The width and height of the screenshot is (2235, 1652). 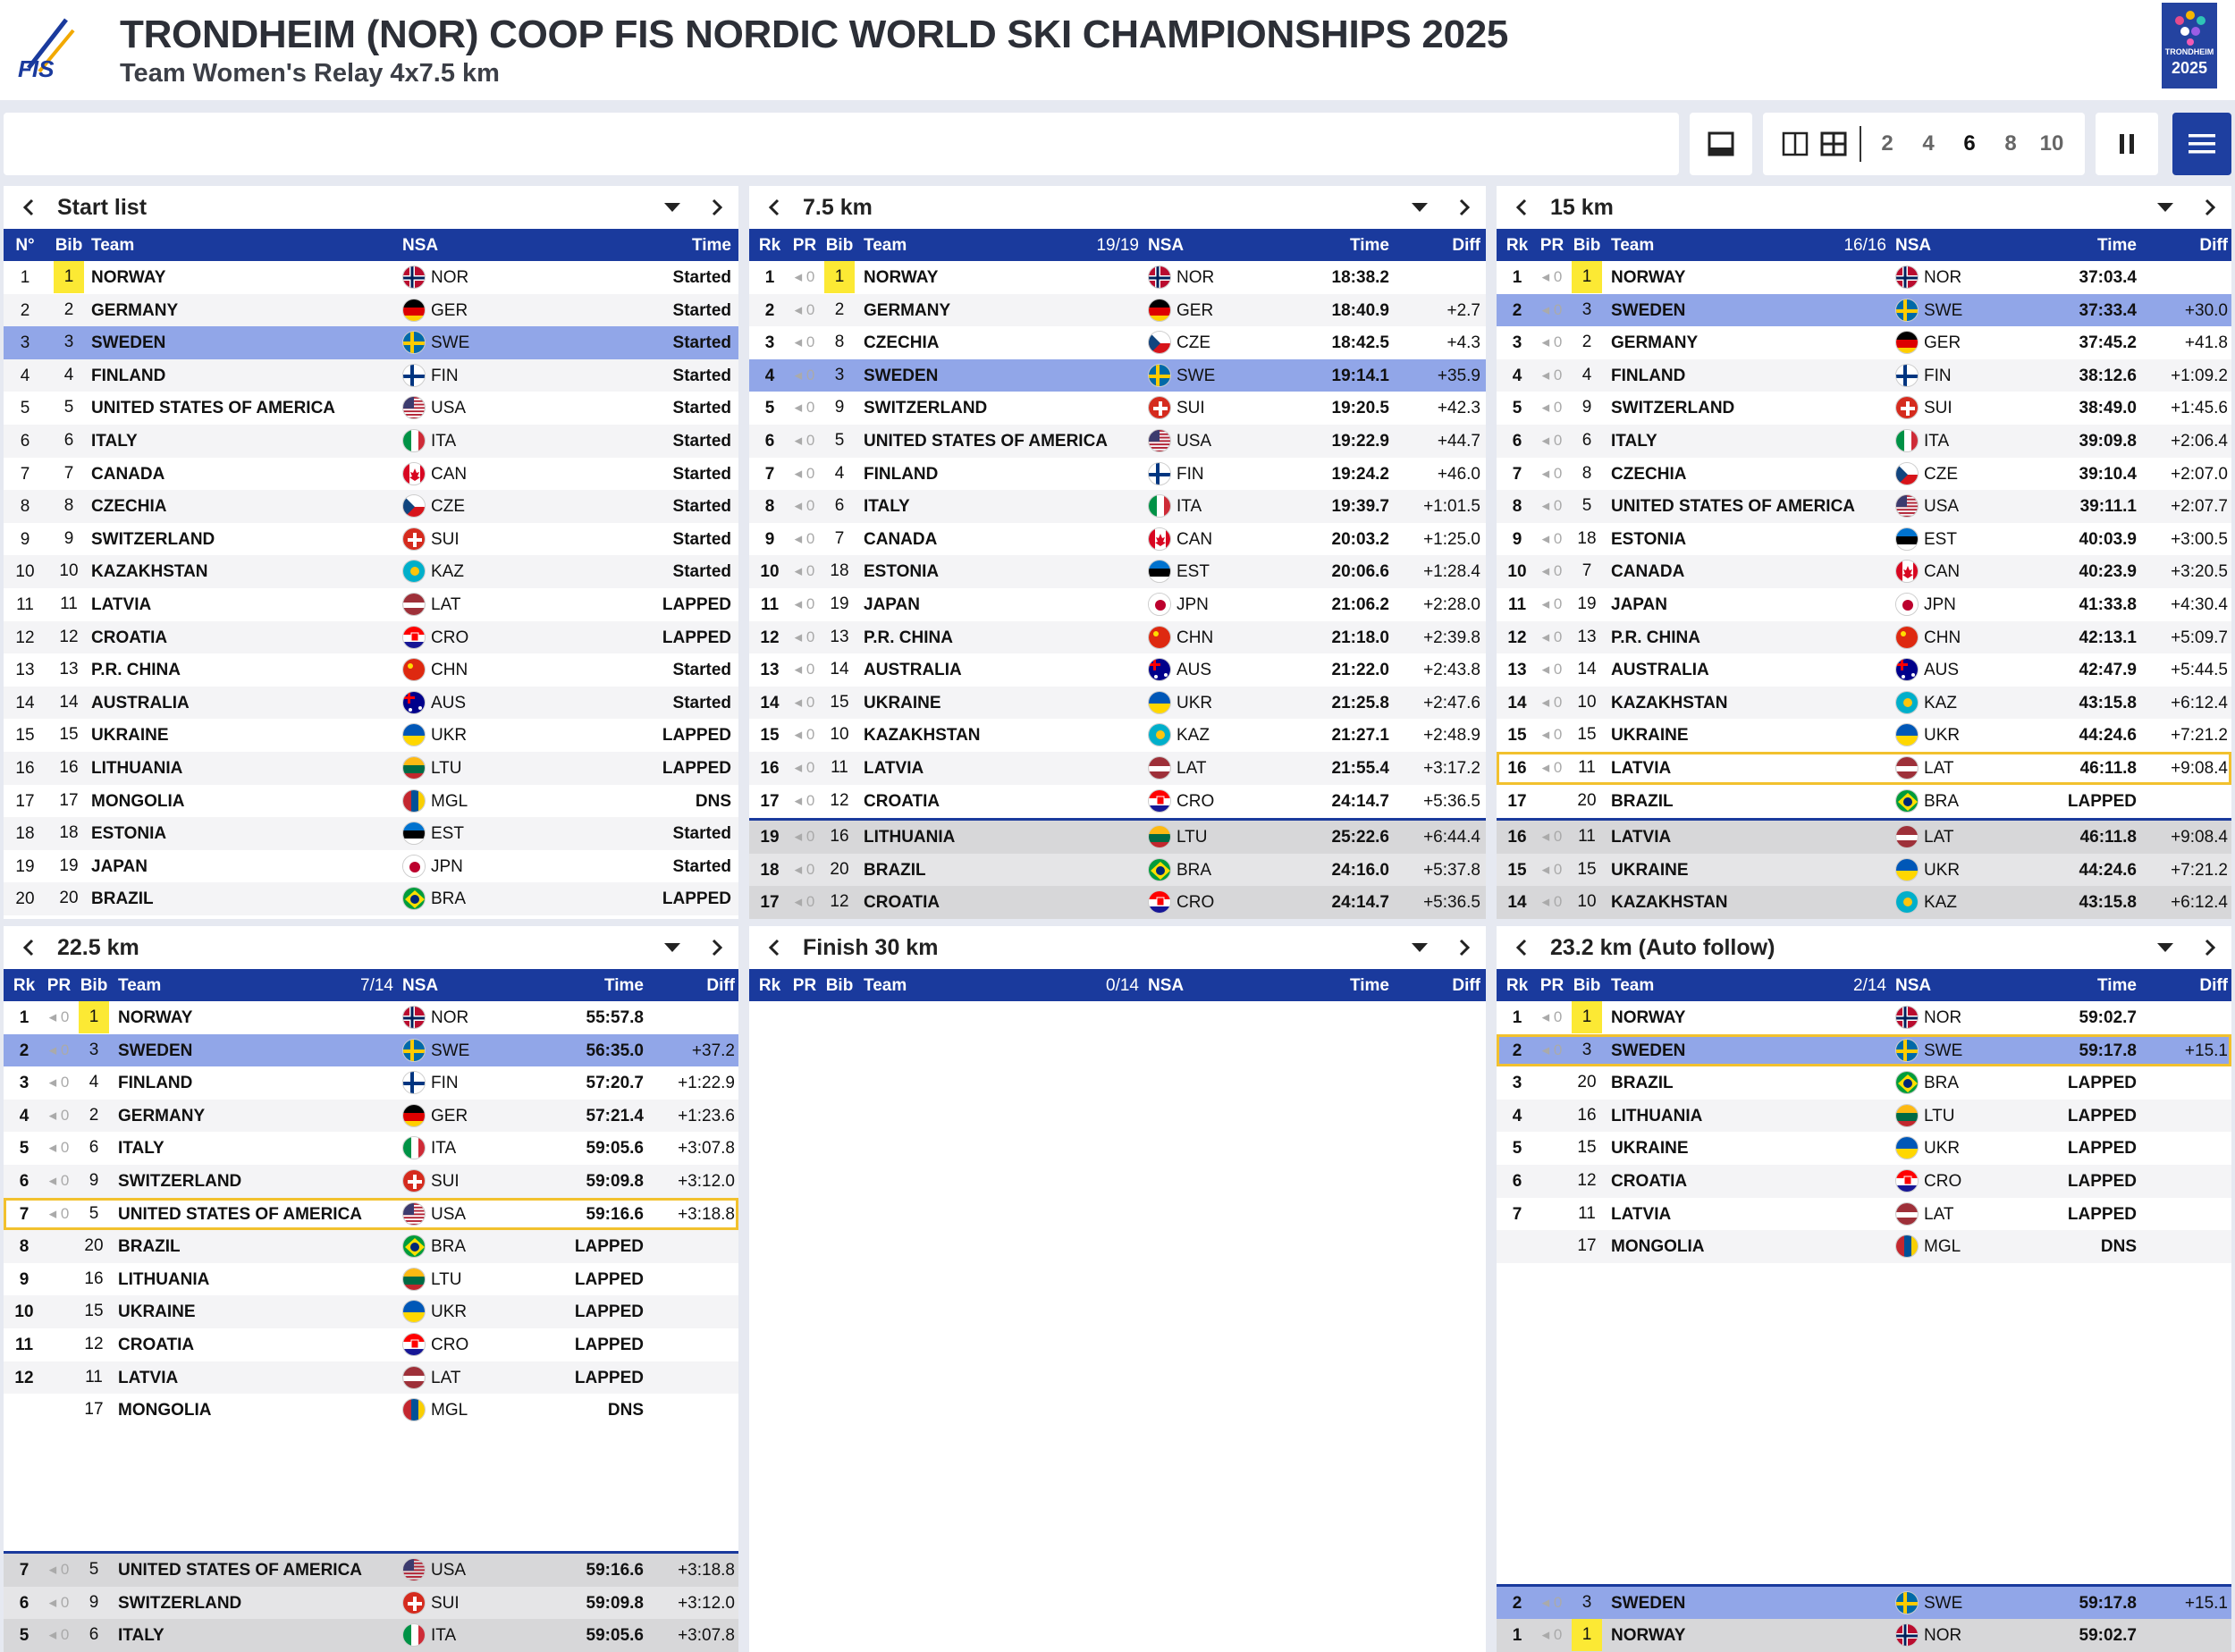 I want to click on table-row: 15 ◂ 0 10 KAZAKHSTAN KAZ 21:27.1 +2:48.9, so click(x=1117, y=735).